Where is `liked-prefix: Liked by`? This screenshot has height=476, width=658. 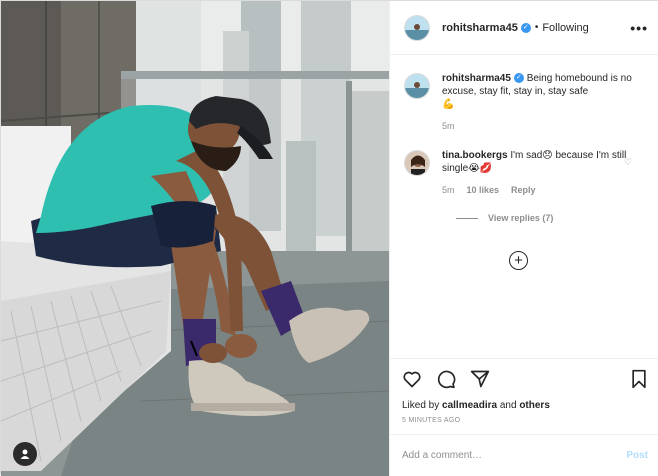
liked-prefix: Liked by is located at coordinates (421, 405).